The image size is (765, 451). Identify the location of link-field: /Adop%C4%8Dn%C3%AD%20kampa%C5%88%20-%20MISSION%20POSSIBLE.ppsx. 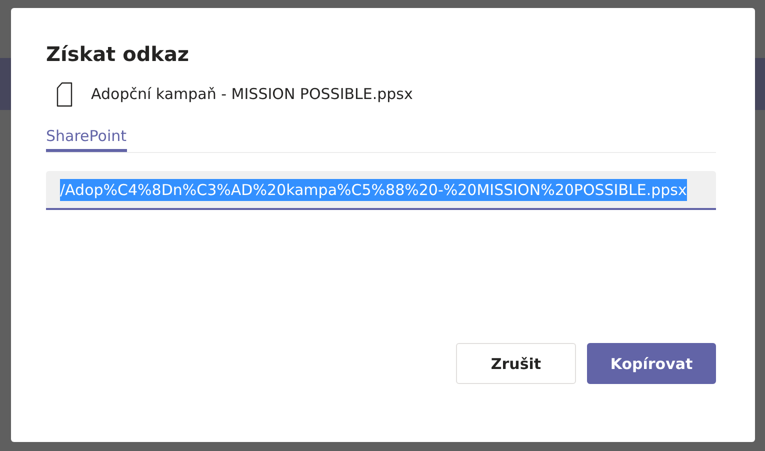
(381, 190).